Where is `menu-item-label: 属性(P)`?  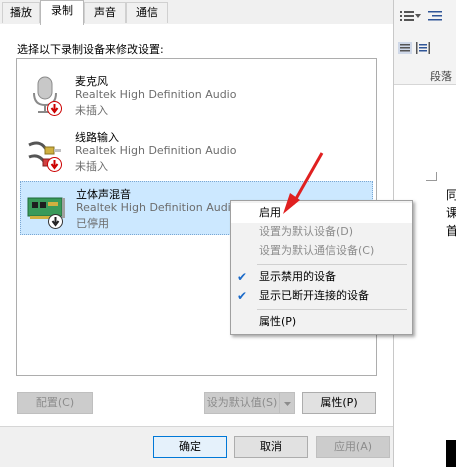 menu-item-label: 属性(P) is located at coordinates (278, 321).